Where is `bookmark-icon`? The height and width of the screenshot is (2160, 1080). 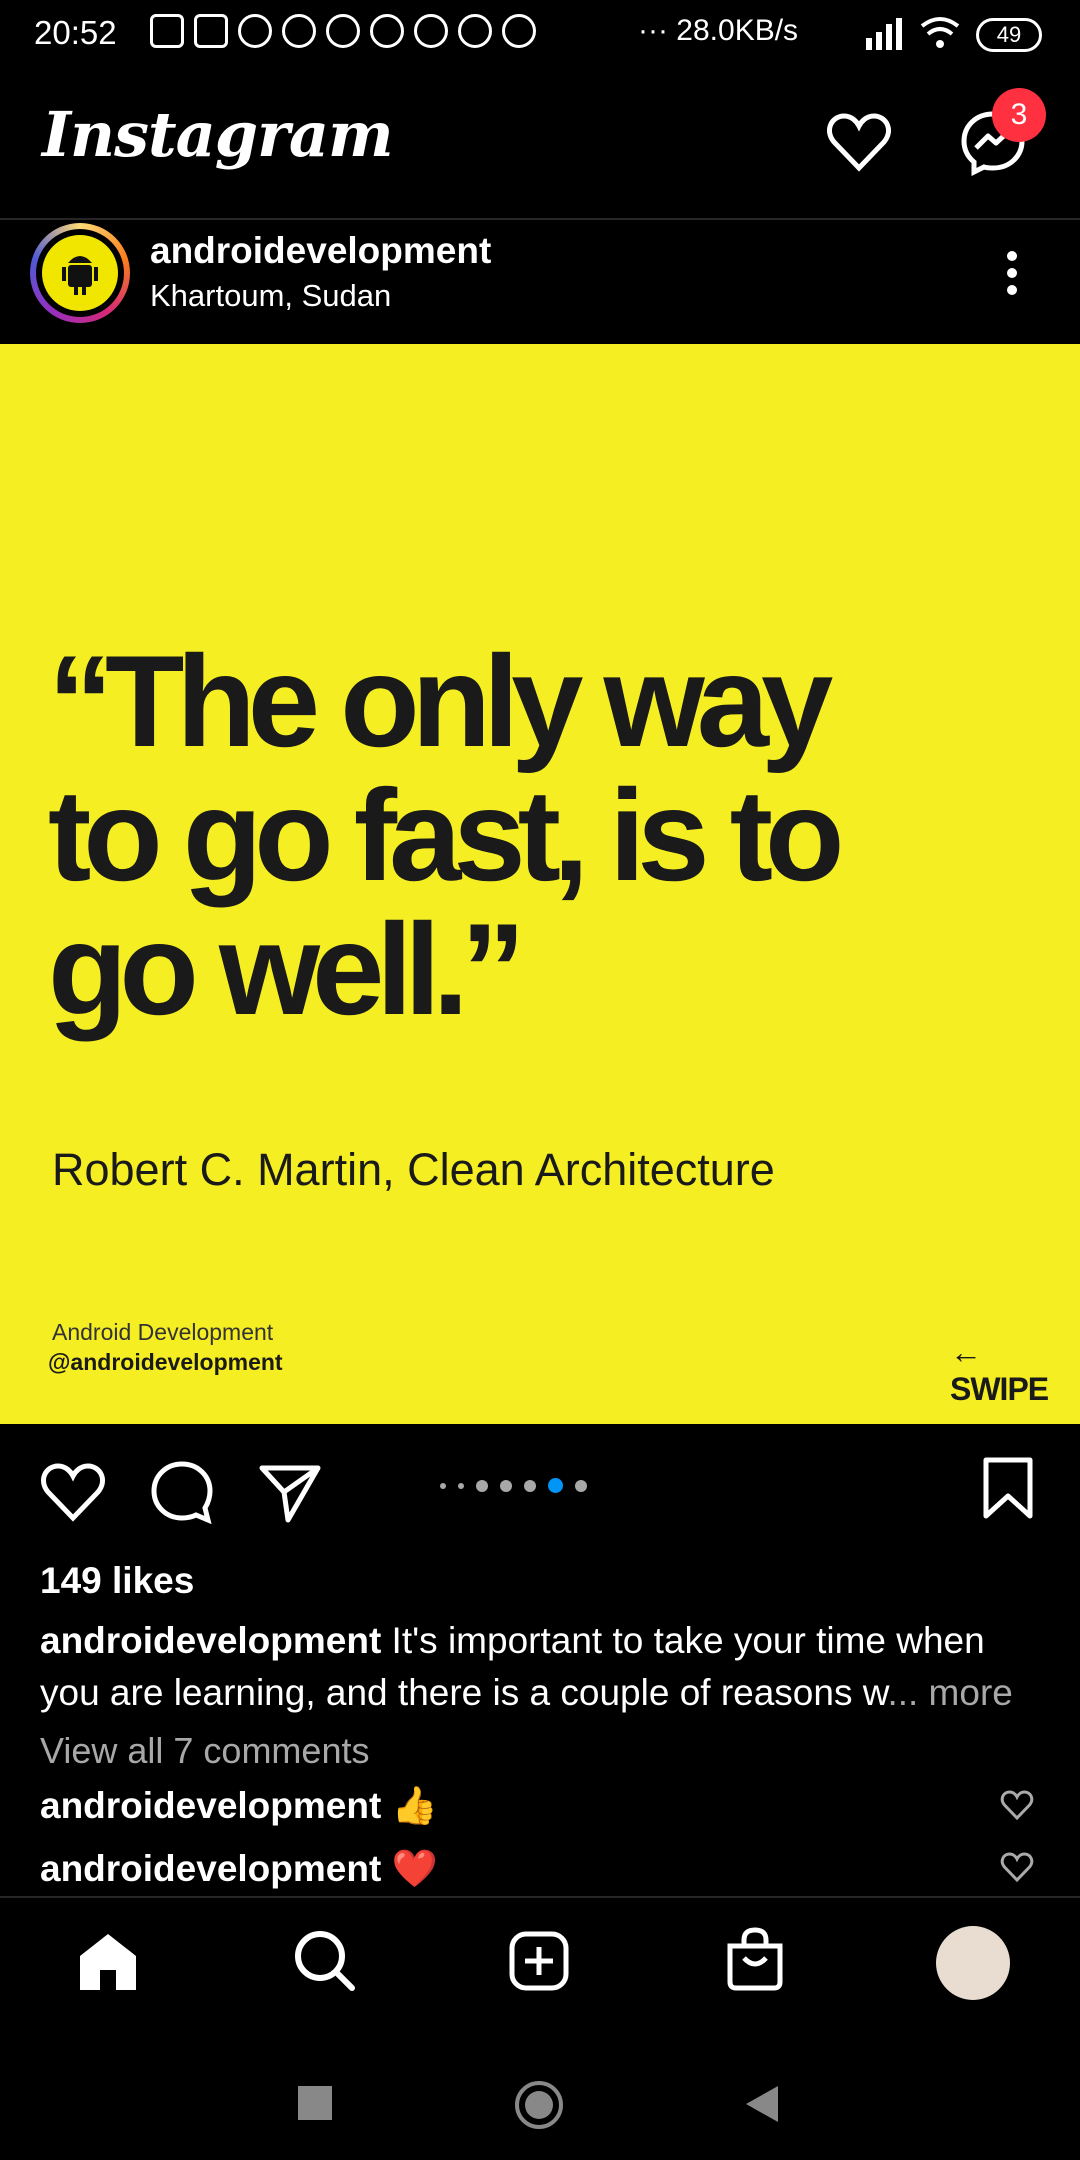
bookmark-icon is located at coordinates (1008, 1488).